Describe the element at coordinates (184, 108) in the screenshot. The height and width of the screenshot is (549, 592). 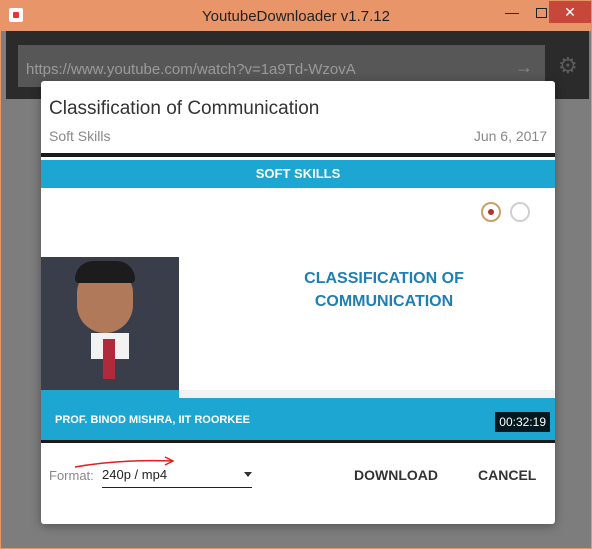
I see `video-title: Classification of Communication` at that location.